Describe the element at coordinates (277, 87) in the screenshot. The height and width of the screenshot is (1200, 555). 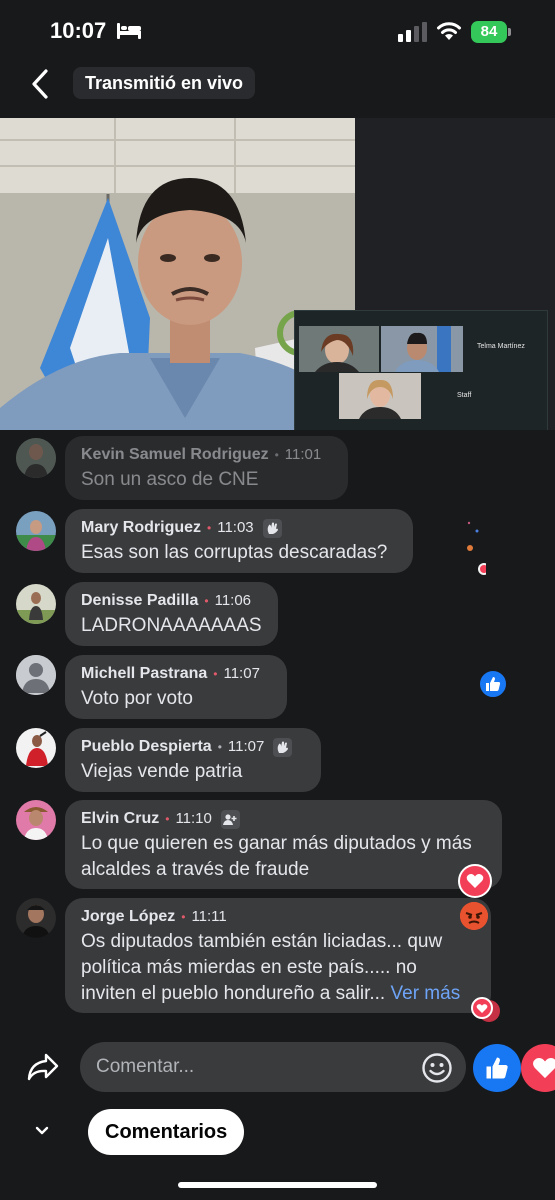
I see `header: Transmitió en vivo` at that location.